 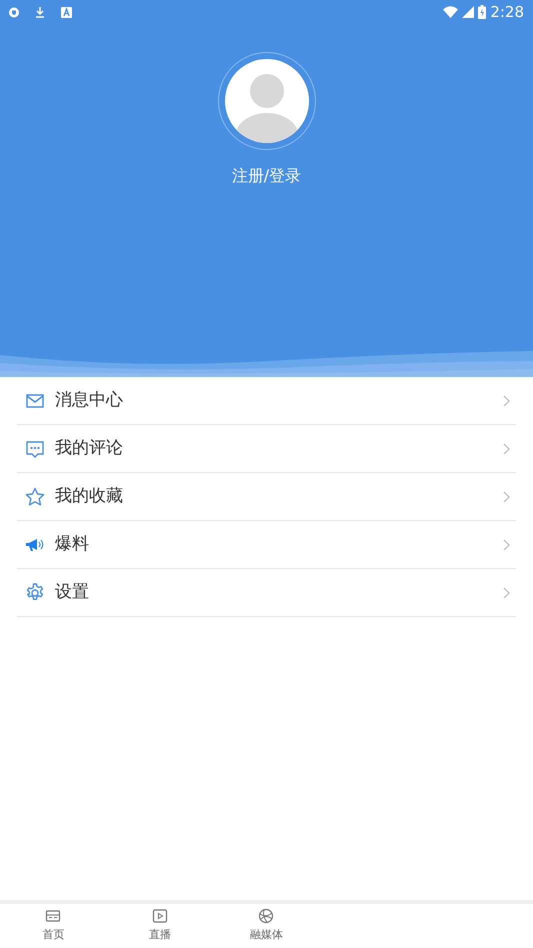 I want to click on menu-label: 我的收藏, so click(x=89, y=496).